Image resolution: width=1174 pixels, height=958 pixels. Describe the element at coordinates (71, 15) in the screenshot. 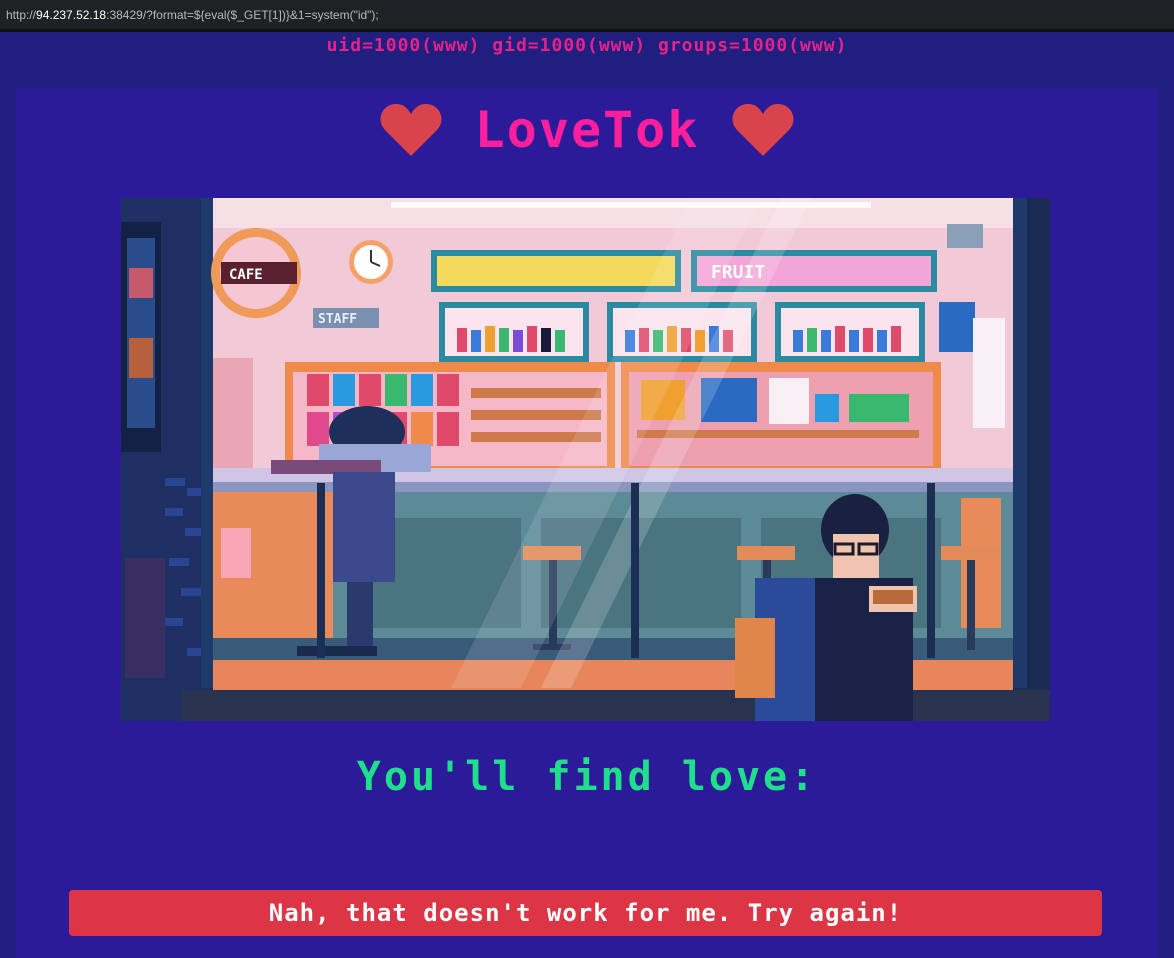

I see `url-host: 94.237.52.18` at that location.